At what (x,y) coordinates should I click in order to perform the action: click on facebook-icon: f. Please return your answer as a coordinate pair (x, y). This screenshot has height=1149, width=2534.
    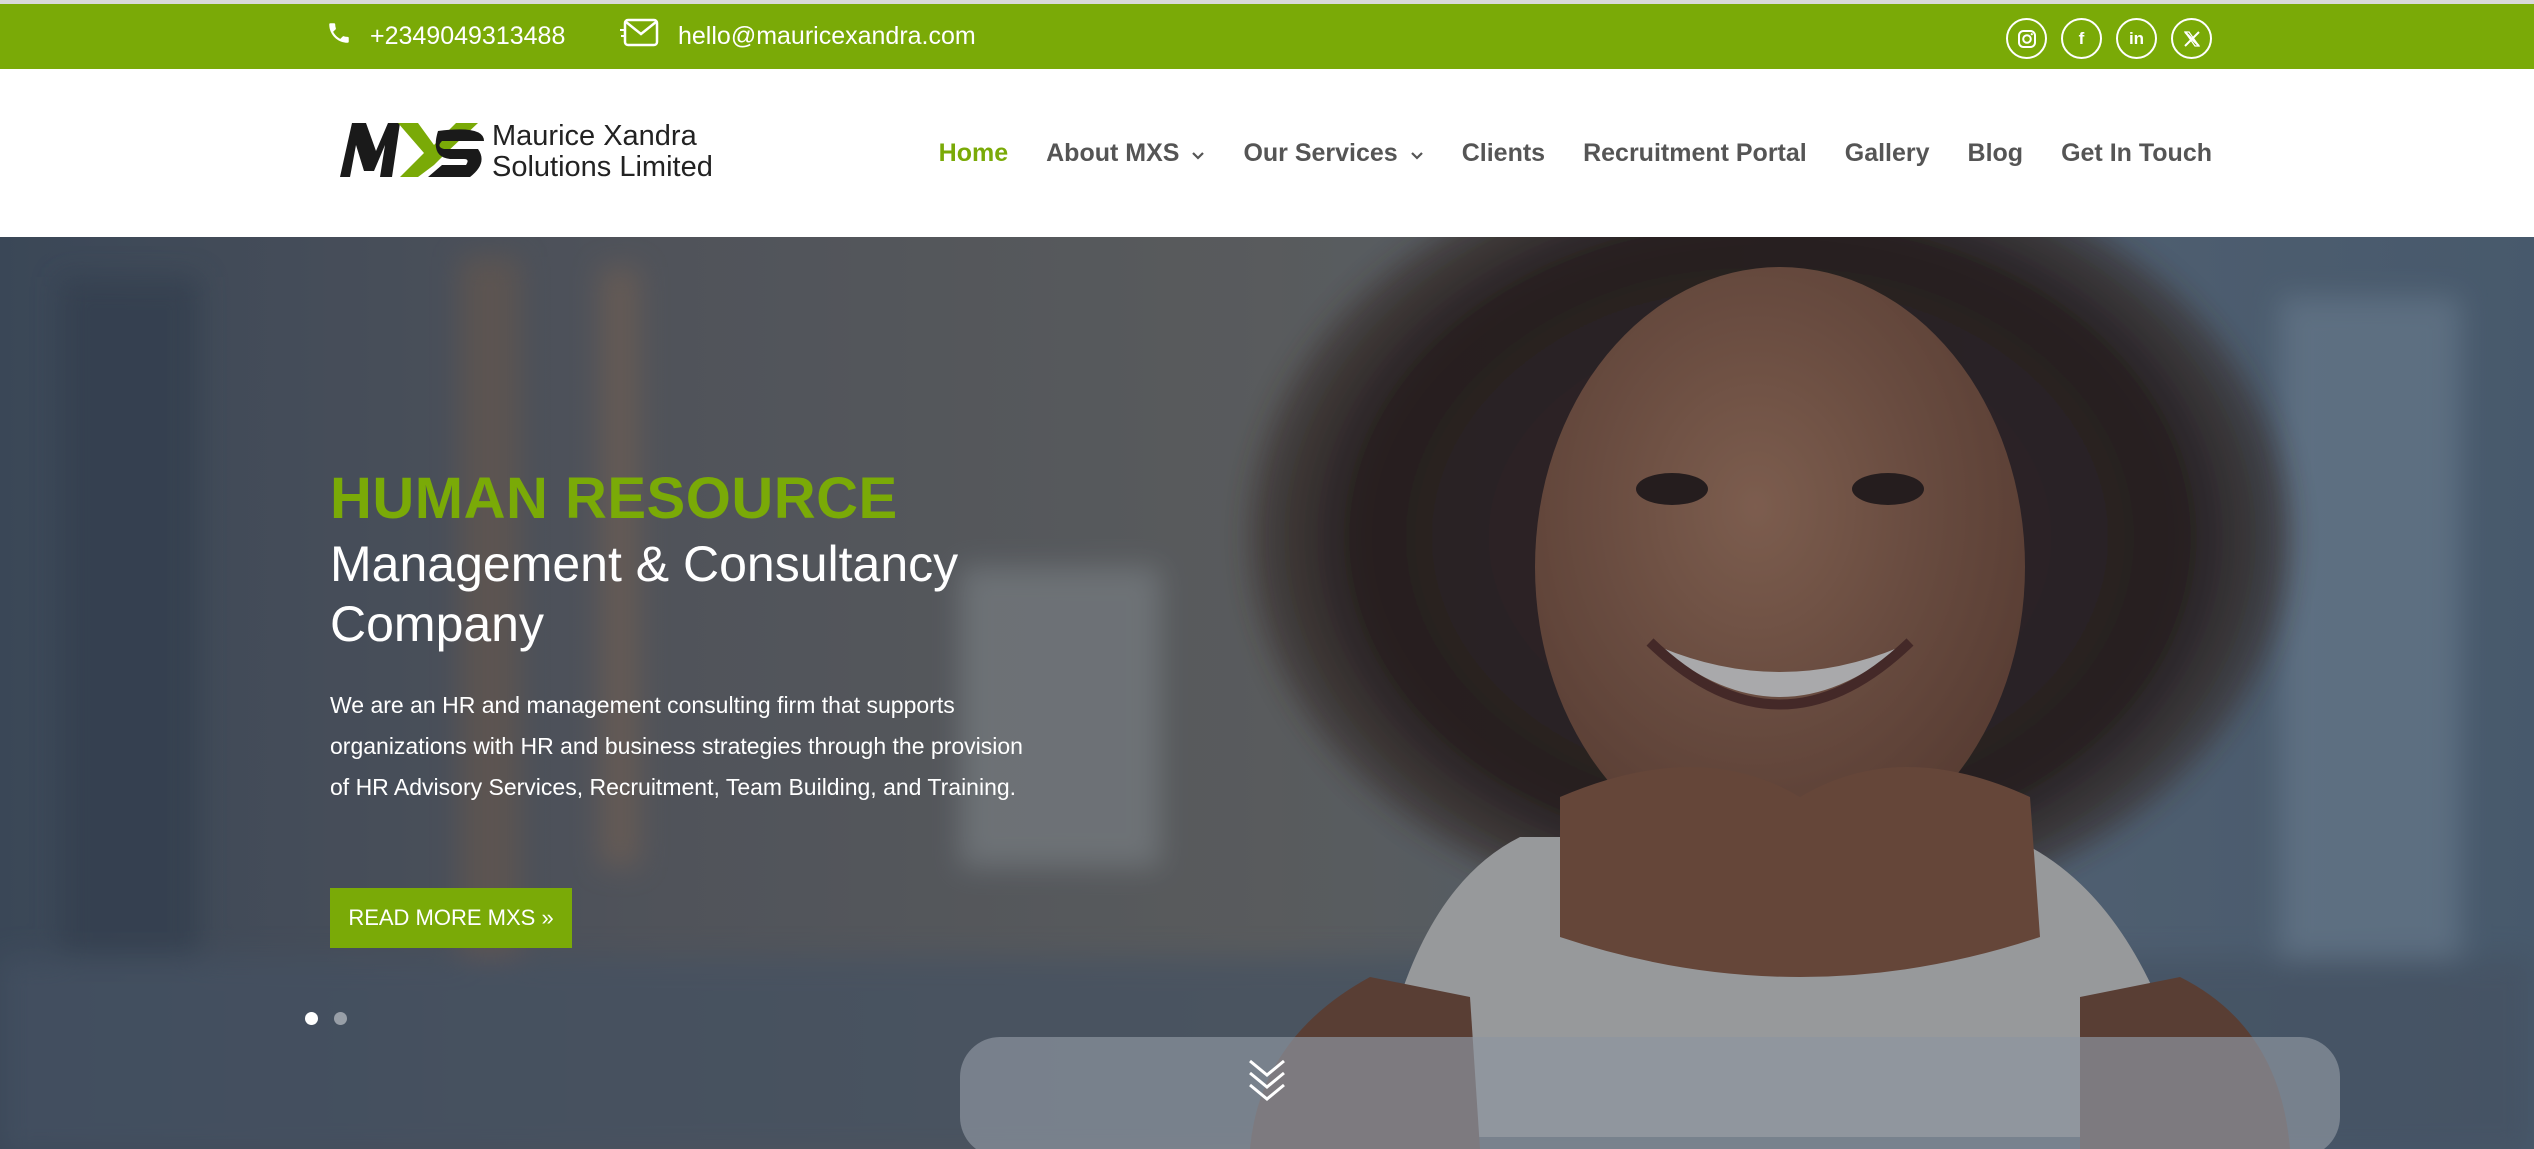
    Looking at the image, I should click on (2081, 38).